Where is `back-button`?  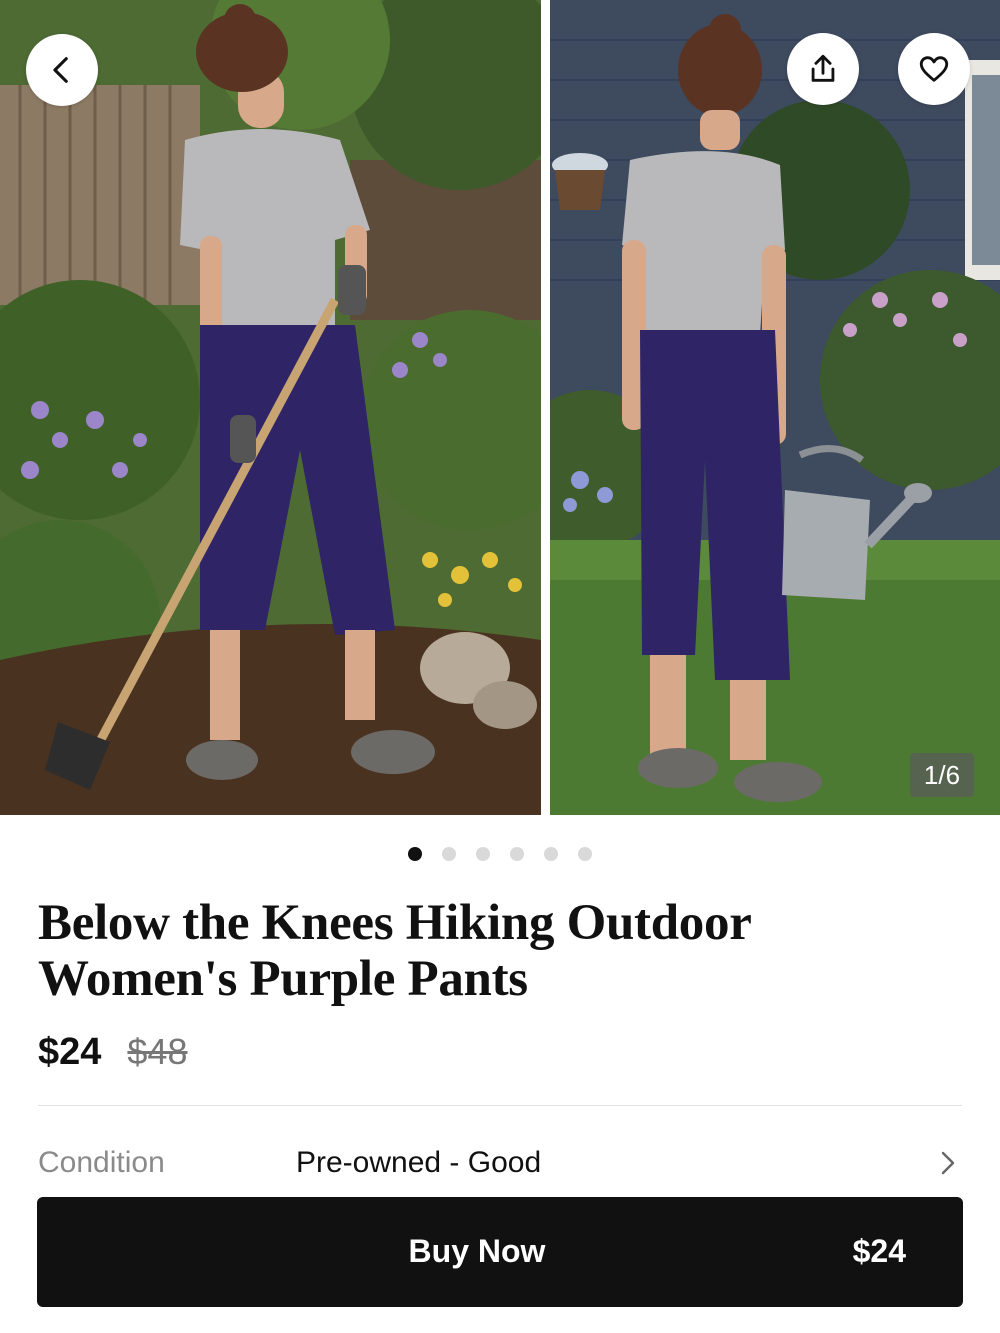
back-button is located at coordinates (62, 70).